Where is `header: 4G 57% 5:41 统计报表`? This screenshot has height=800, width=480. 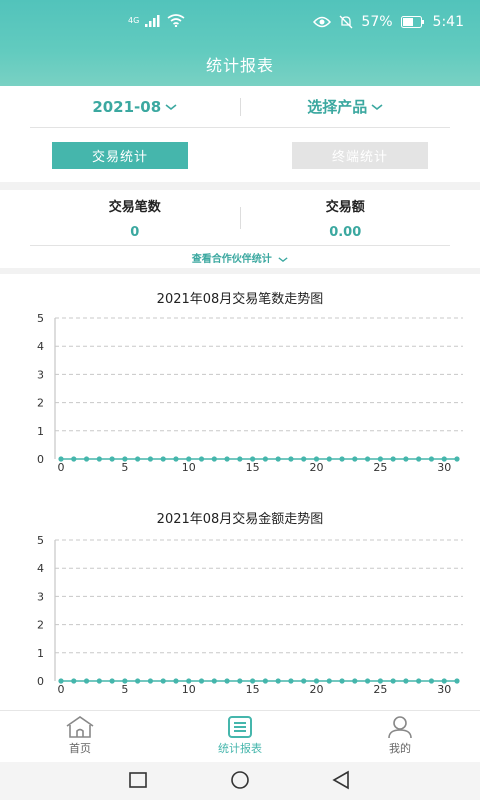 header: 4G 57% 5:41 统计报表 is located at coordinates (240, 43).